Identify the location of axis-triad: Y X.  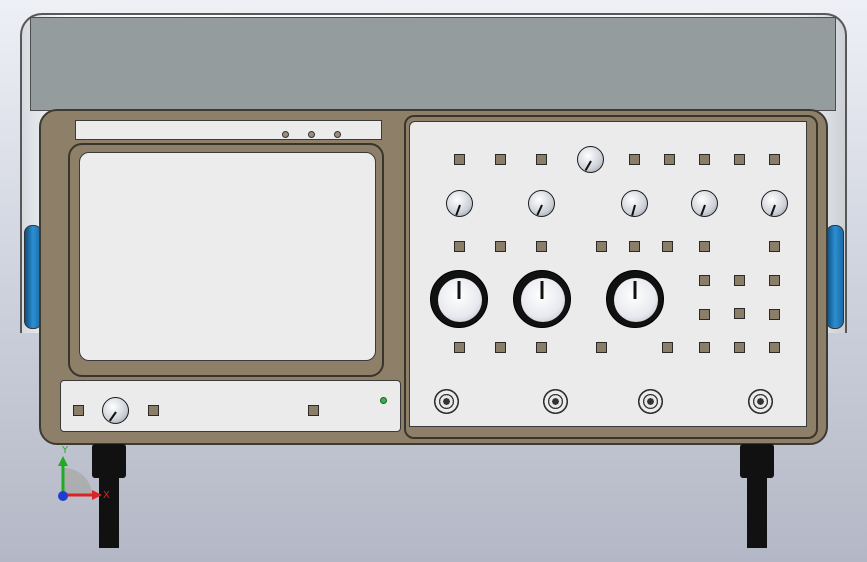
(84, 473).